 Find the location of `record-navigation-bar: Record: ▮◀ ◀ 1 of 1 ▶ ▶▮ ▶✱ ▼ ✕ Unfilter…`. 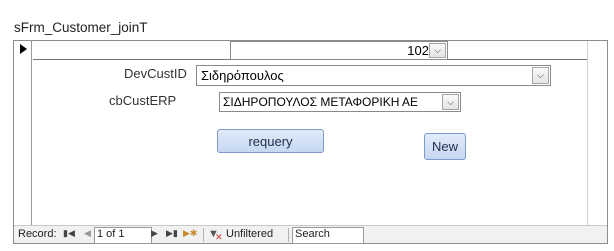

record-navigation-bar: Record: ▮◀ ◀ 1 of 1 ▶ ▶▮ ▶✱ ▼ ✕ Unfilter… is located at coordinates (310, 234).